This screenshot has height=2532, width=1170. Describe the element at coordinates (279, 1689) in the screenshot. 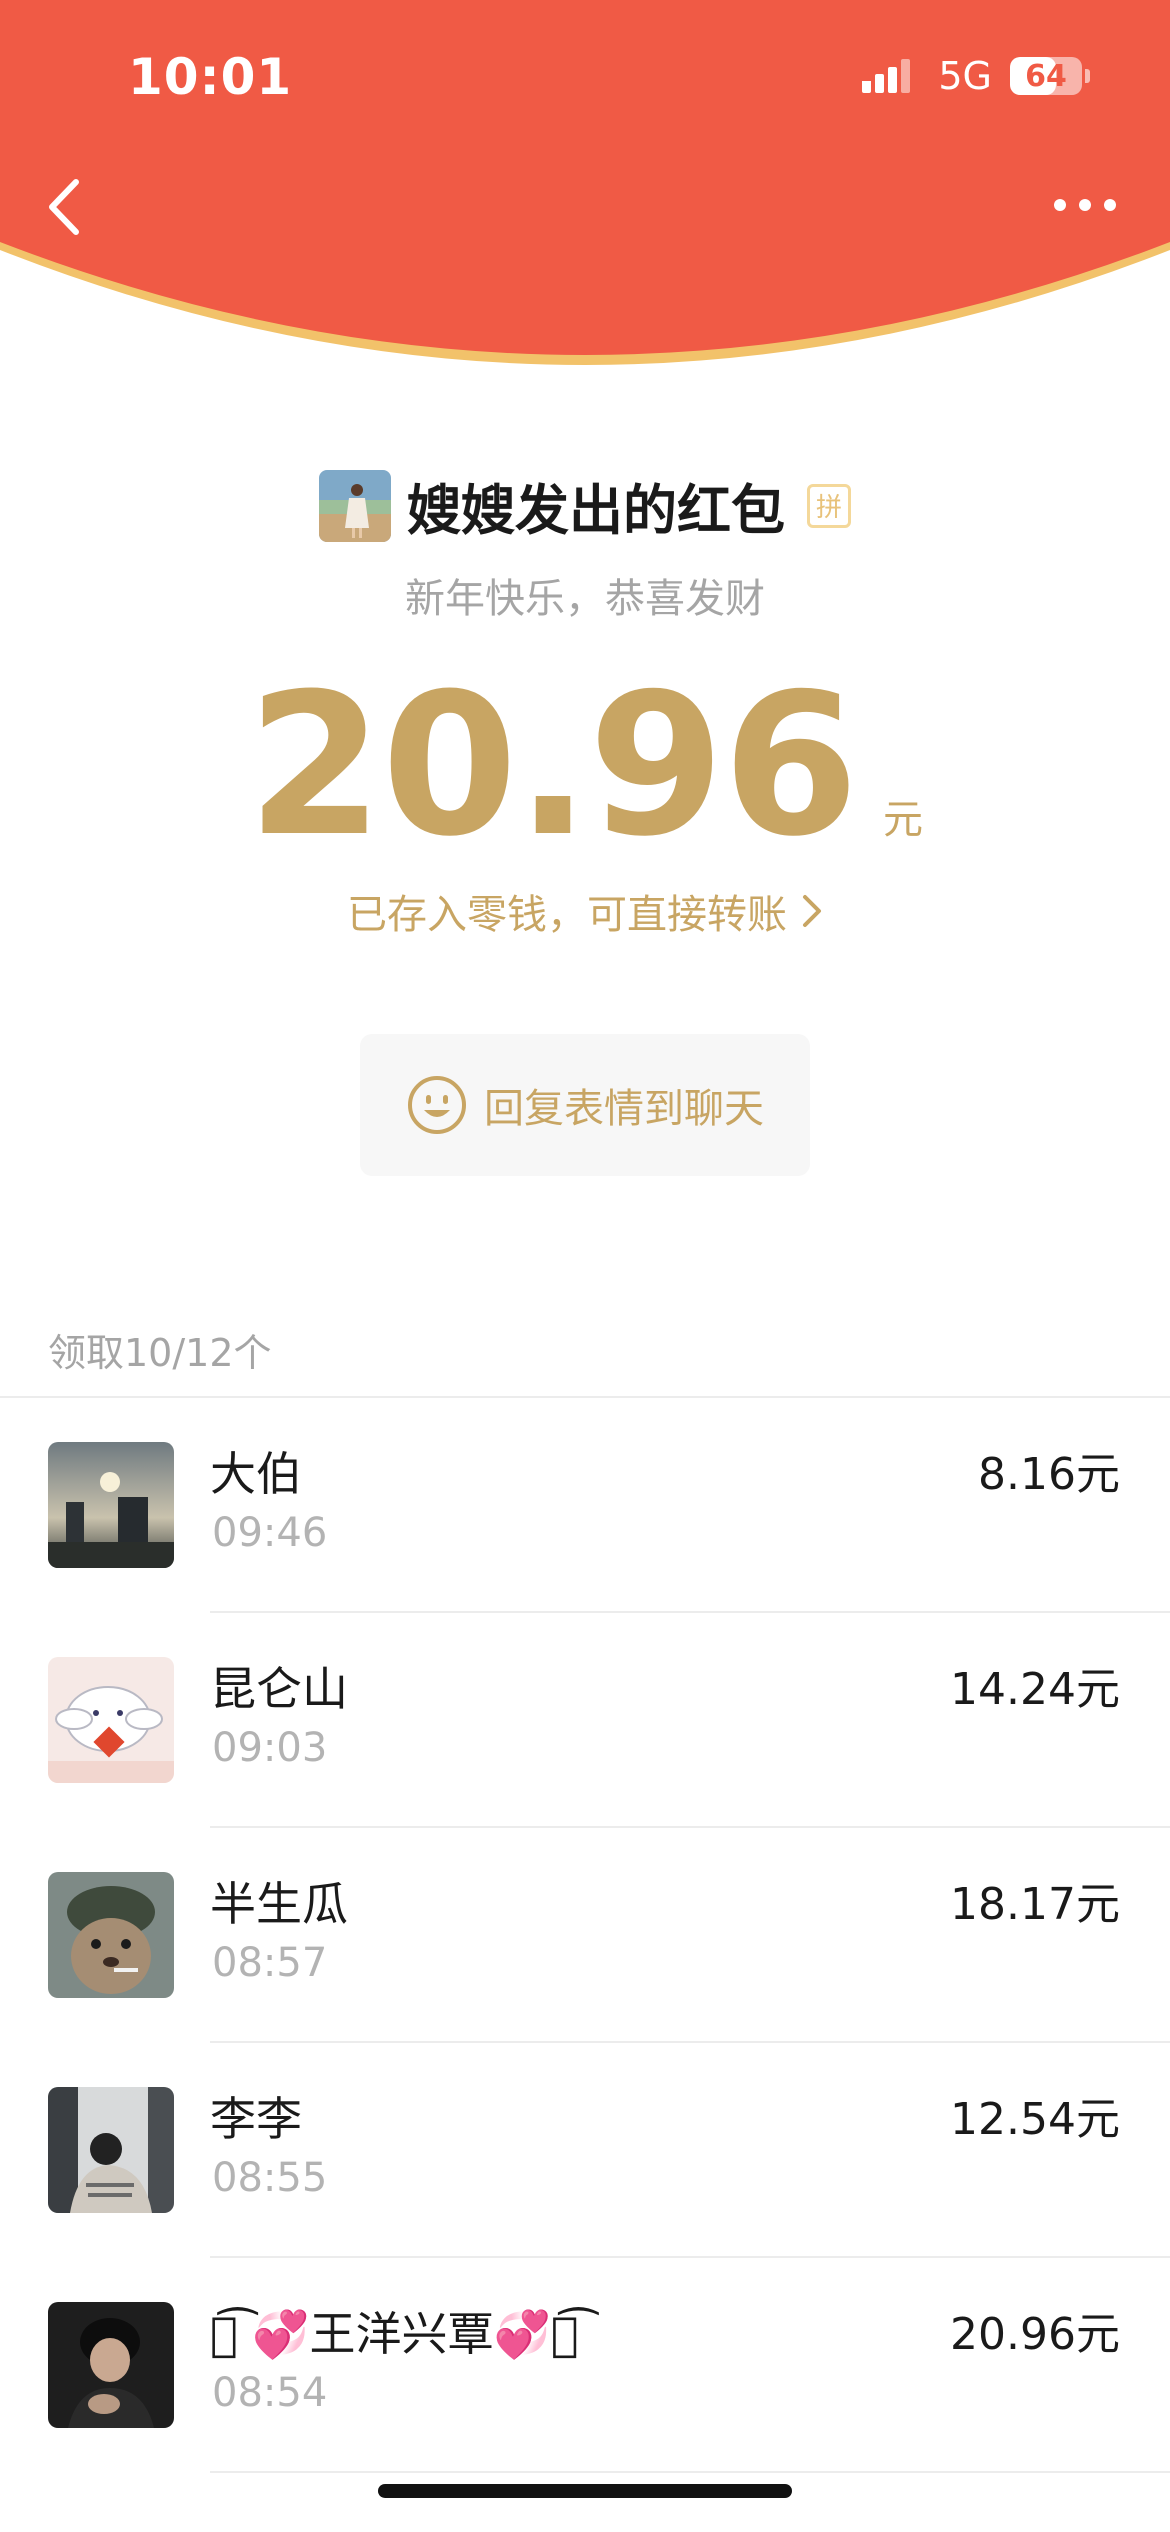

I see `claimer-name: 昆仑山` at that location.